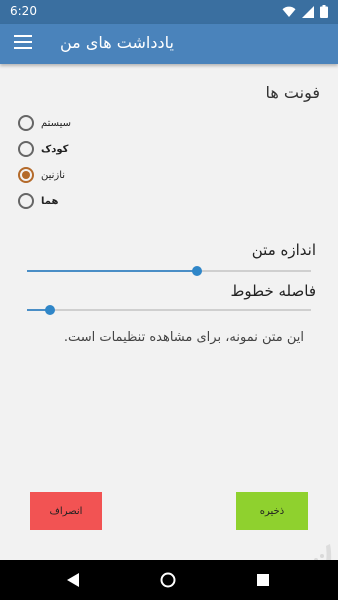 Image resolution: width=338 pixels, height=600 pixels. I want to click on text-size-label: اندازه متن, so click(283, 250).